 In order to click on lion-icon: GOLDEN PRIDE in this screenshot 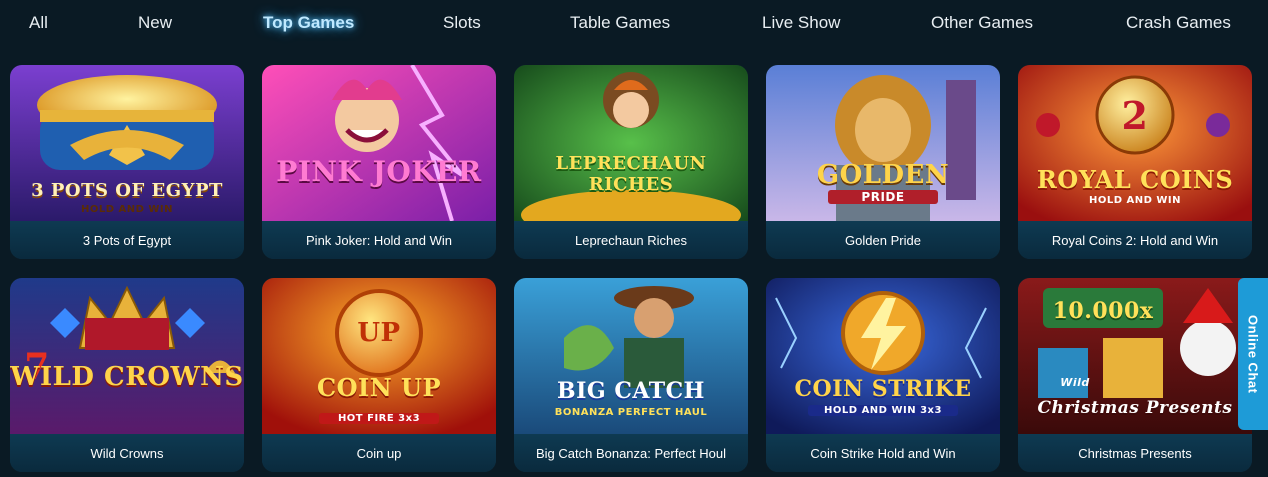, I will do `click(883, 143)`.